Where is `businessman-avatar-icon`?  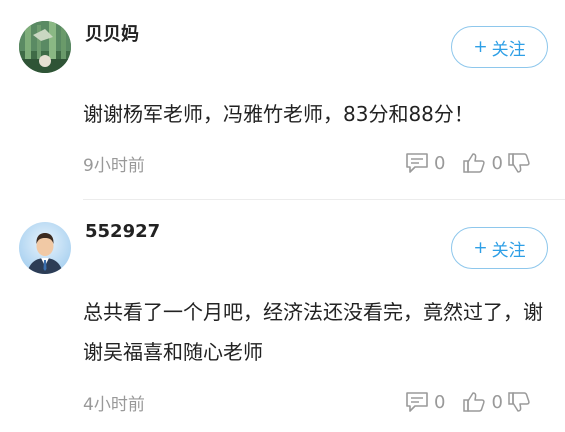
businessman-avatar-icon is located at coordinates (45, 248).